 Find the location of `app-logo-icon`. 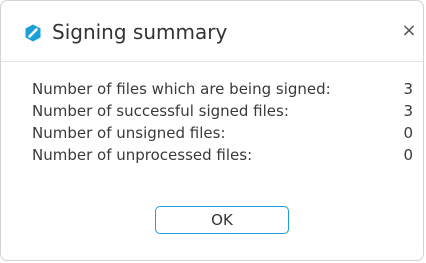

app-logo-icon is located at coordinates (33, 33).